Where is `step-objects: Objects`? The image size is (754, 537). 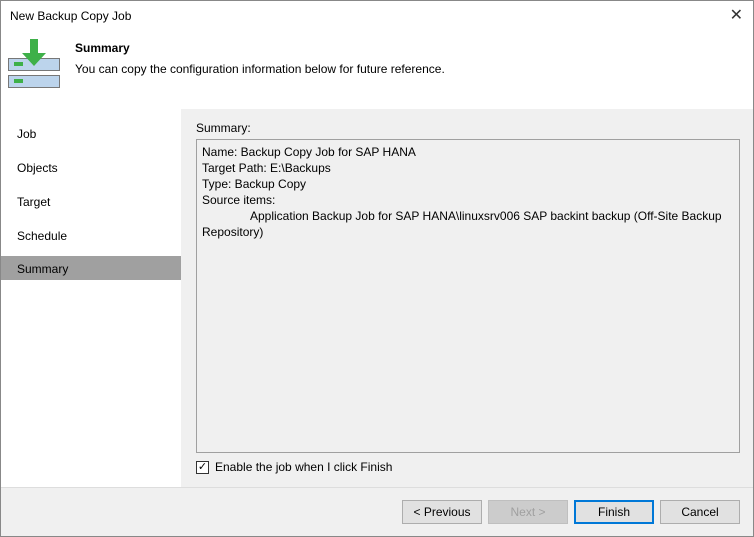
step-objects: Objects is located at coordinates (91, 167).